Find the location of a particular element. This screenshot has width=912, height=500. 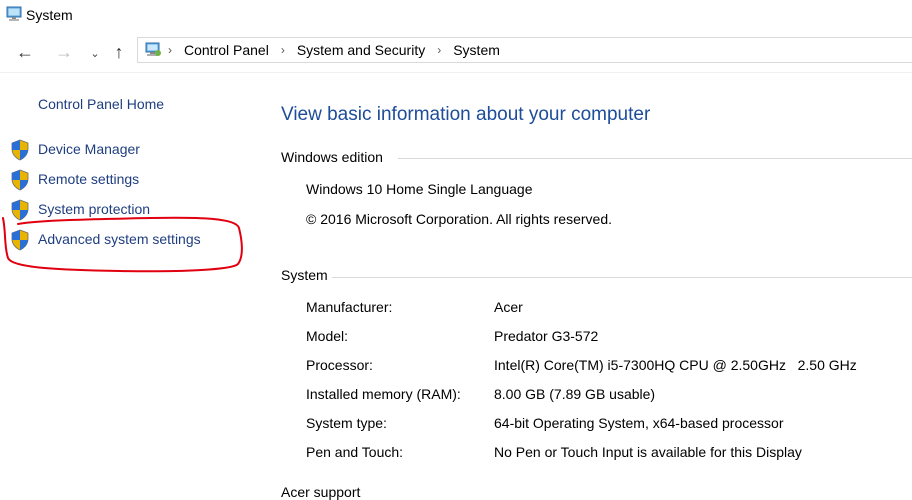

manufacturer-label: Manufacturer: is located at coordinates (349, 307).